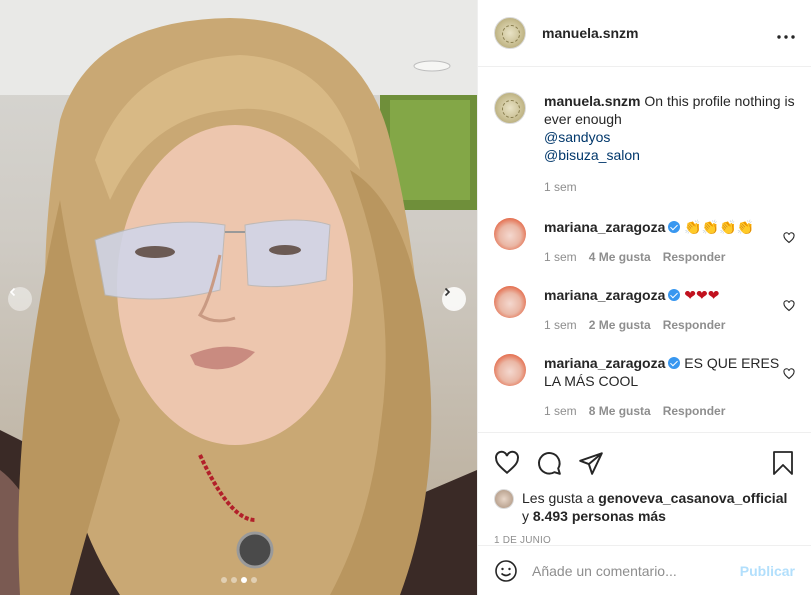 Image resolution: width=811 pixels, height=595 pixels. Describe the element at coordinates (243, 580) in the screenshot. I see `carousel-dot-active` at that location.